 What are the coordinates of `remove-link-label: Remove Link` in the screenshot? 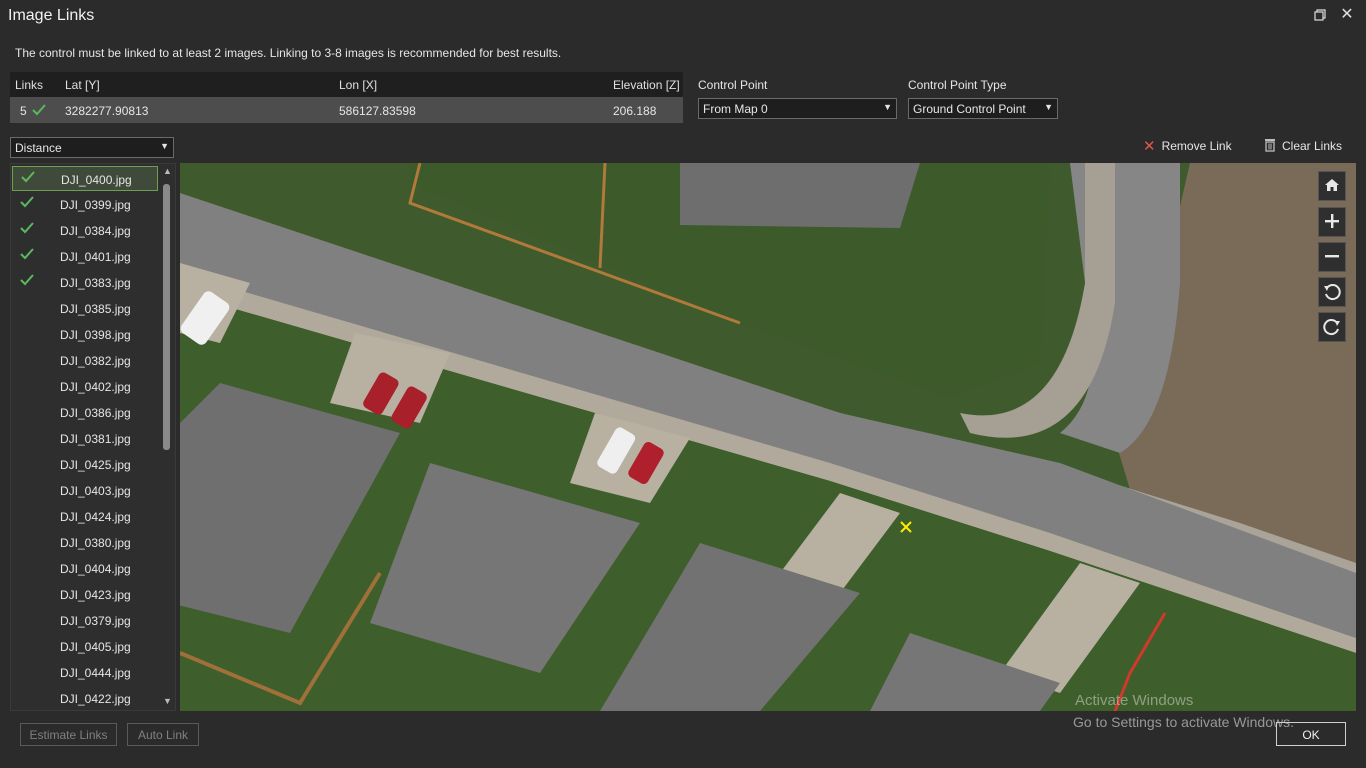 It's located at (1196, 146).